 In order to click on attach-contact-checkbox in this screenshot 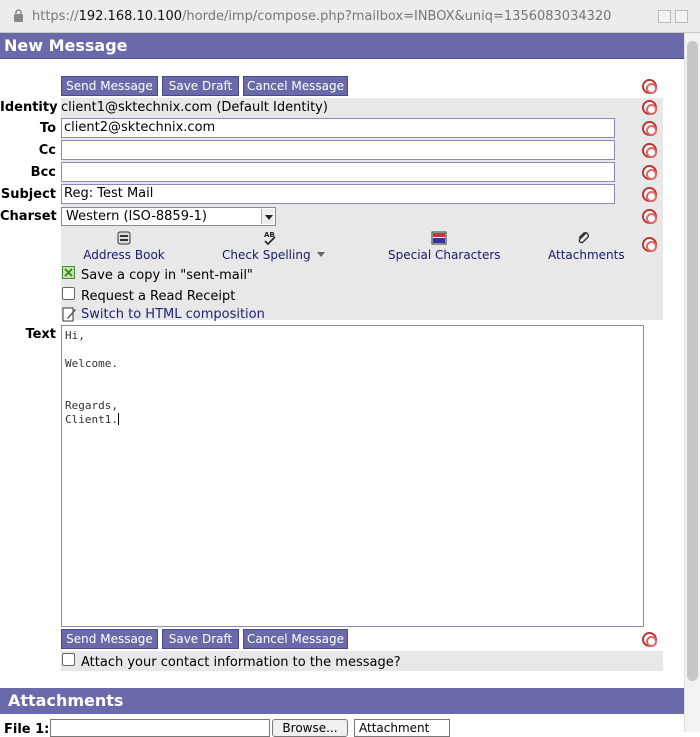, I will do `click(68, 659)`.